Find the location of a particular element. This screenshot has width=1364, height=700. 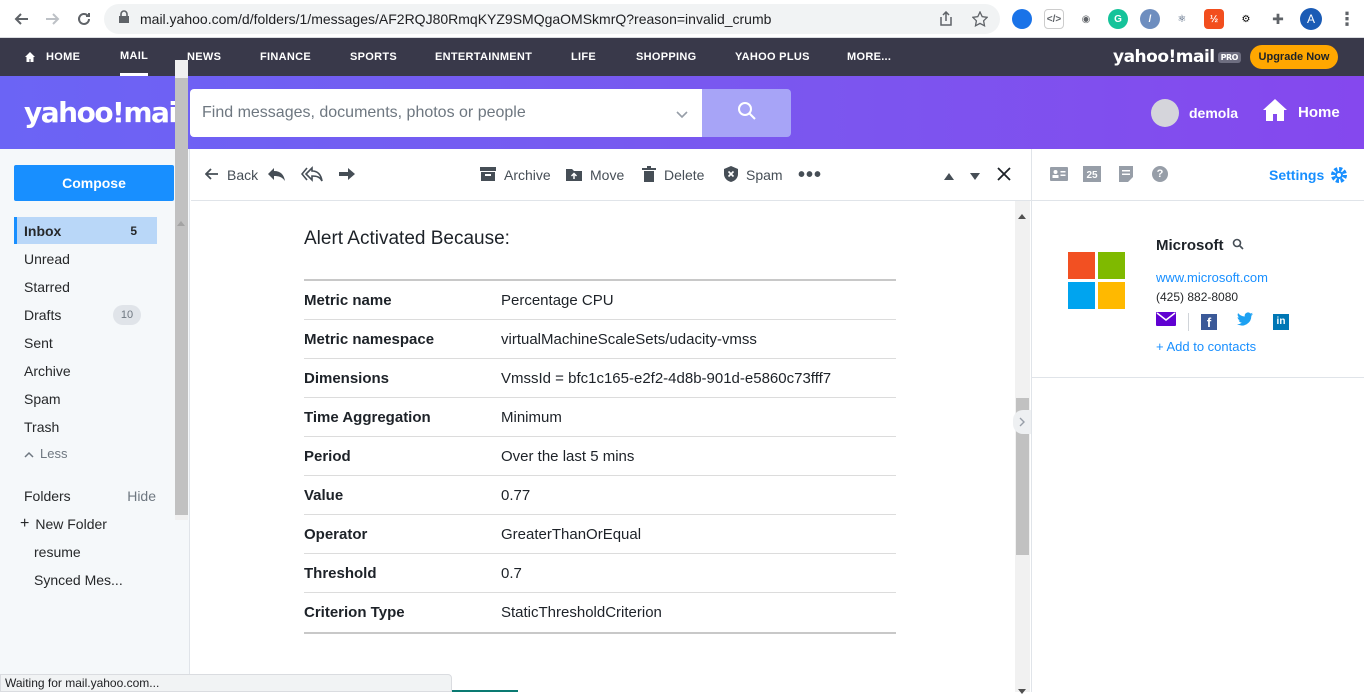

contact-website-link: www.microsoft.com is located at coordinates (1212, 277).